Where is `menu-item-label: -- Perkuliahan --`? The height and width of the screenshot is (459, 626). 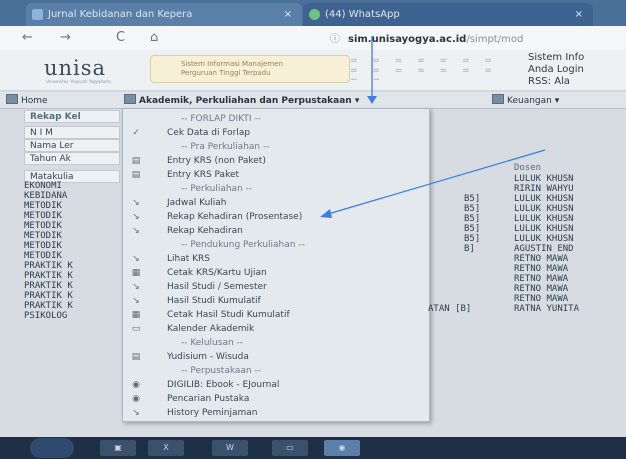
menu-item-label: -- Perkuliahan -- is located at coordinates (217, 189).